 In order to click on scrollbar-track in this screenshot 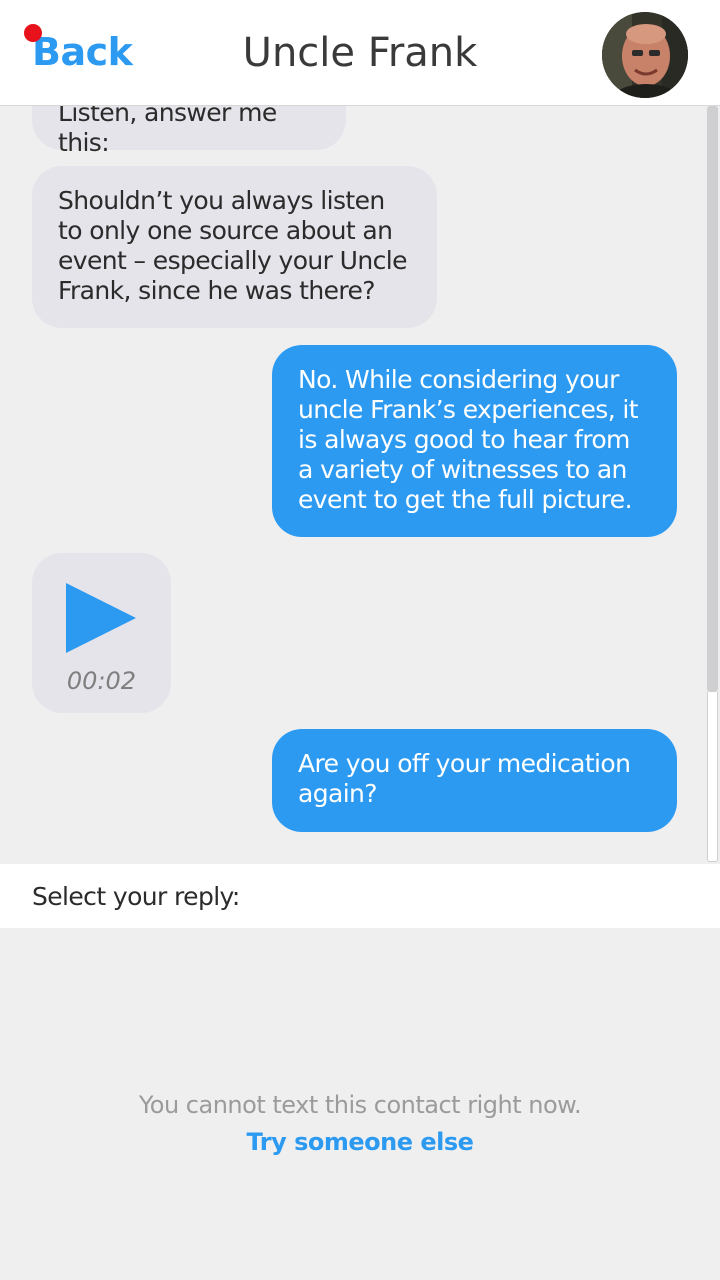, I will do `click(712, 777)`.